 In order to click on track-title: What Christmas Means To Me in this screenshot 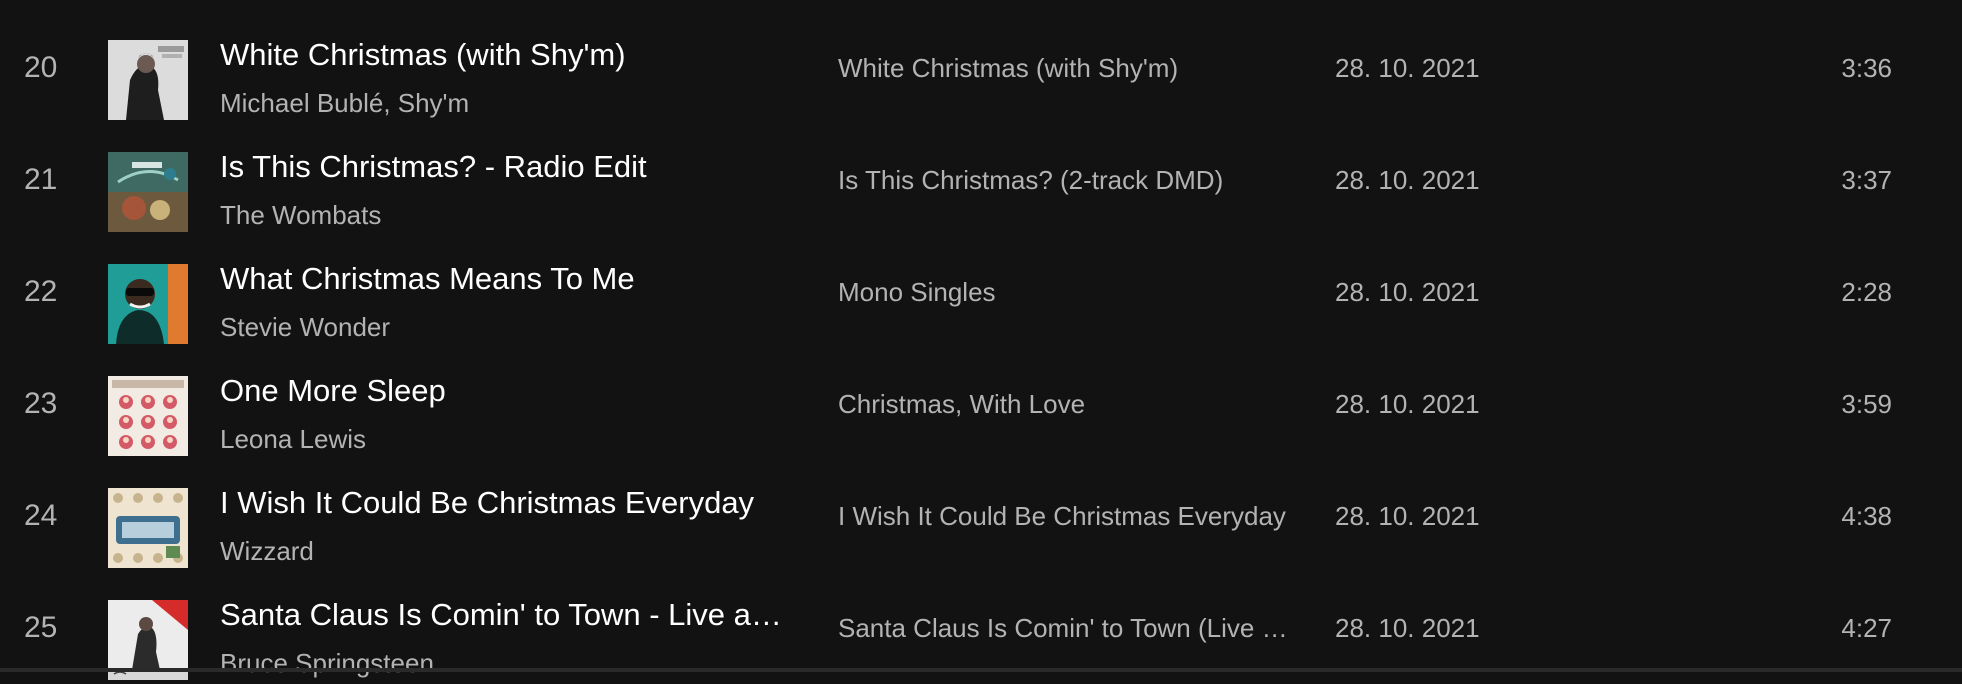, I will do `click(505, 279)`.